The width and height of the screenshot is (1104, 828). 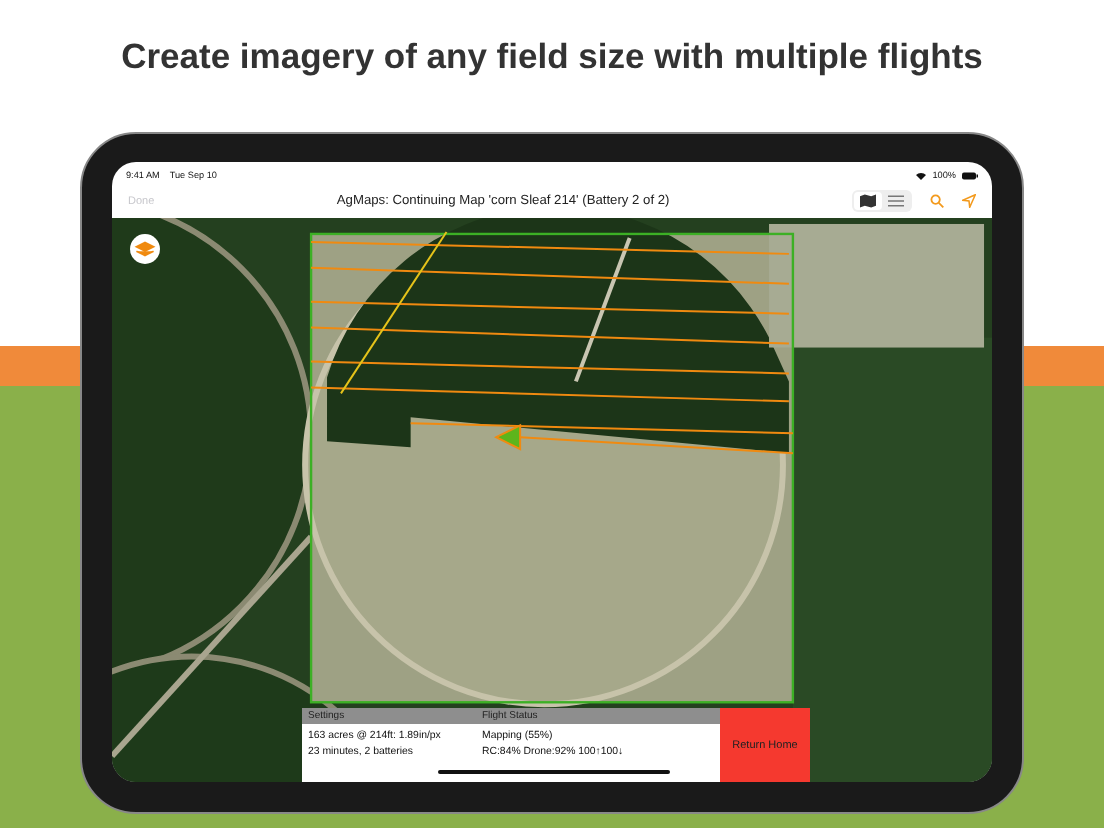 What do you see at coordinates (508, 437) in the screenshot?
I see `drone-arrow-icon` at bounding box center [508, 437].